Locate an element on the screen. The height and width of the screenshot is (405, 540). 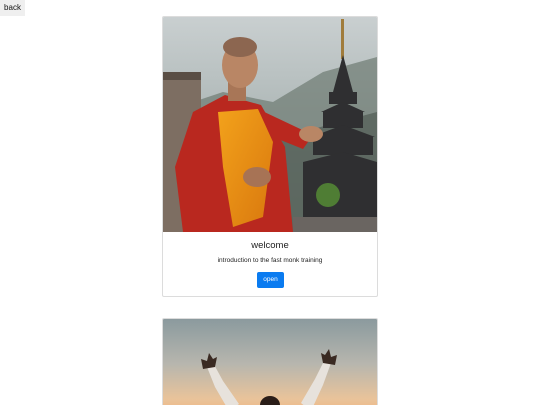
back-button: back is located at coordinates (12, 8).